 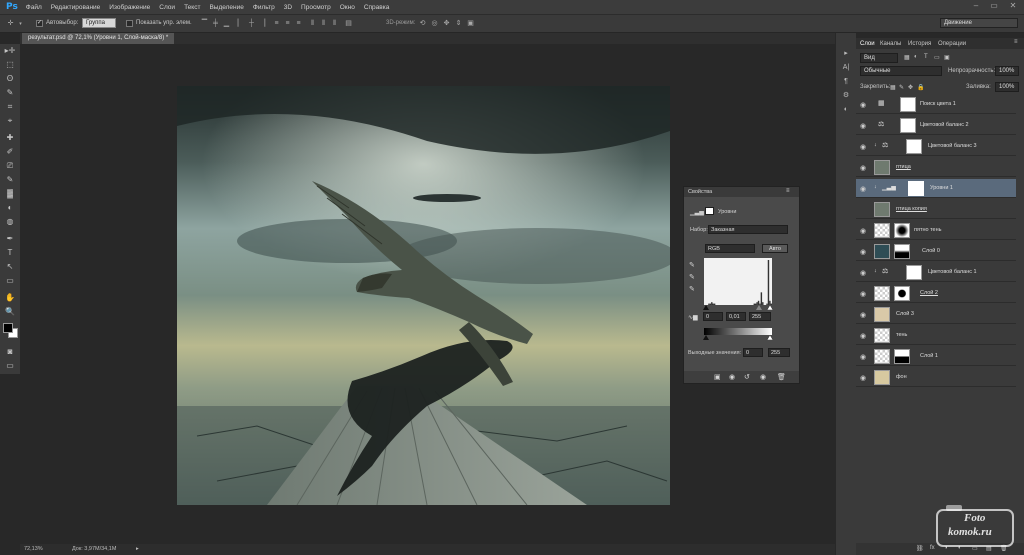 I want to click on workspace-dropdown: Движение, so click(x=979, y=23).